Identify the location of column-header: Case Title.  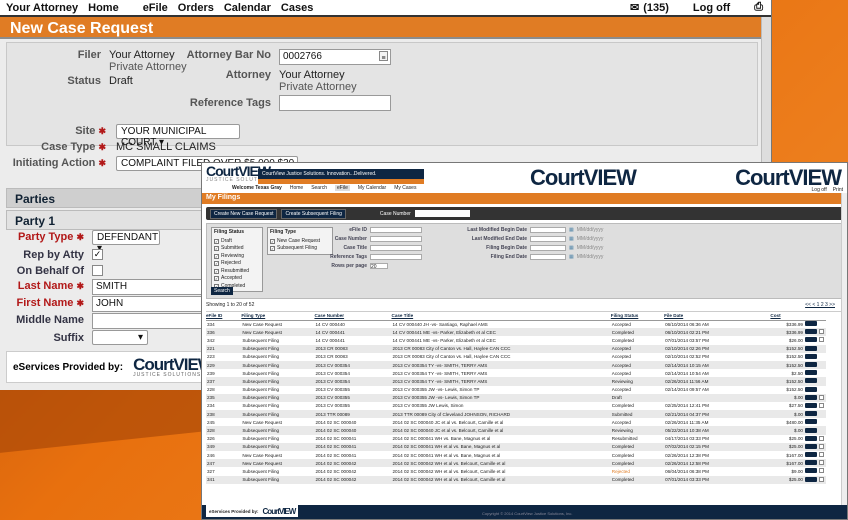
(501, 316).